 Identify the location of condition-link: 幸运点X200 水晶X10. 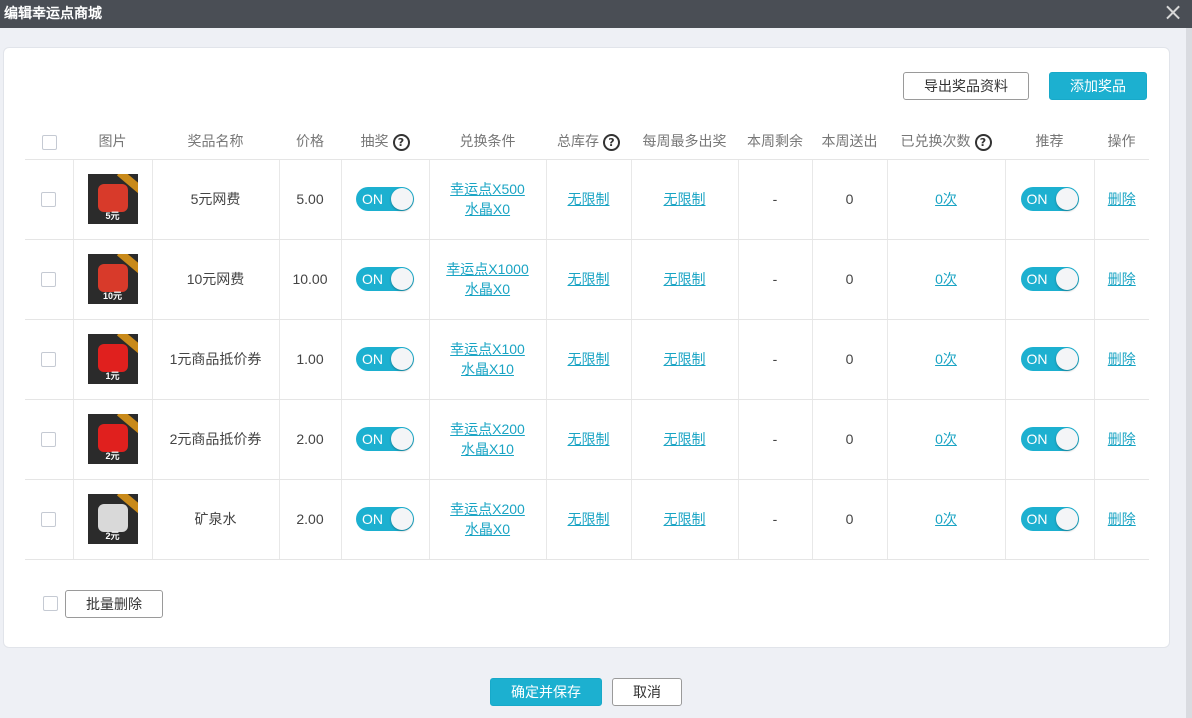
(487, 439).